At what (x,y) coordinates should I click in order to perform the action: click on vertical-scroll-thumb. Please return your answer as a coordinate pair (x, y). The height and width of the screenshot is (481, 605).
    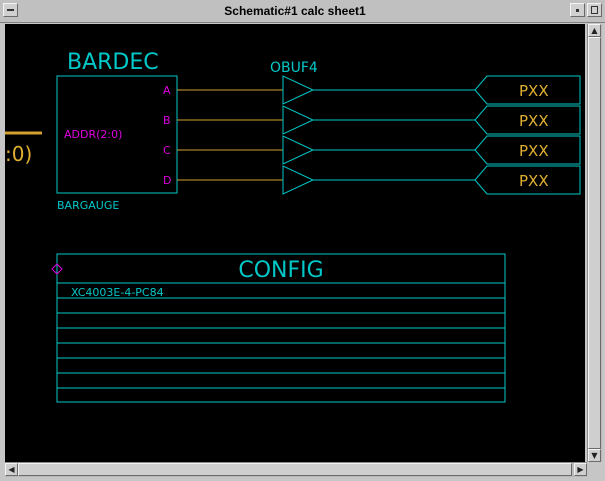
    Looking at the image, I should click on (594, 243).